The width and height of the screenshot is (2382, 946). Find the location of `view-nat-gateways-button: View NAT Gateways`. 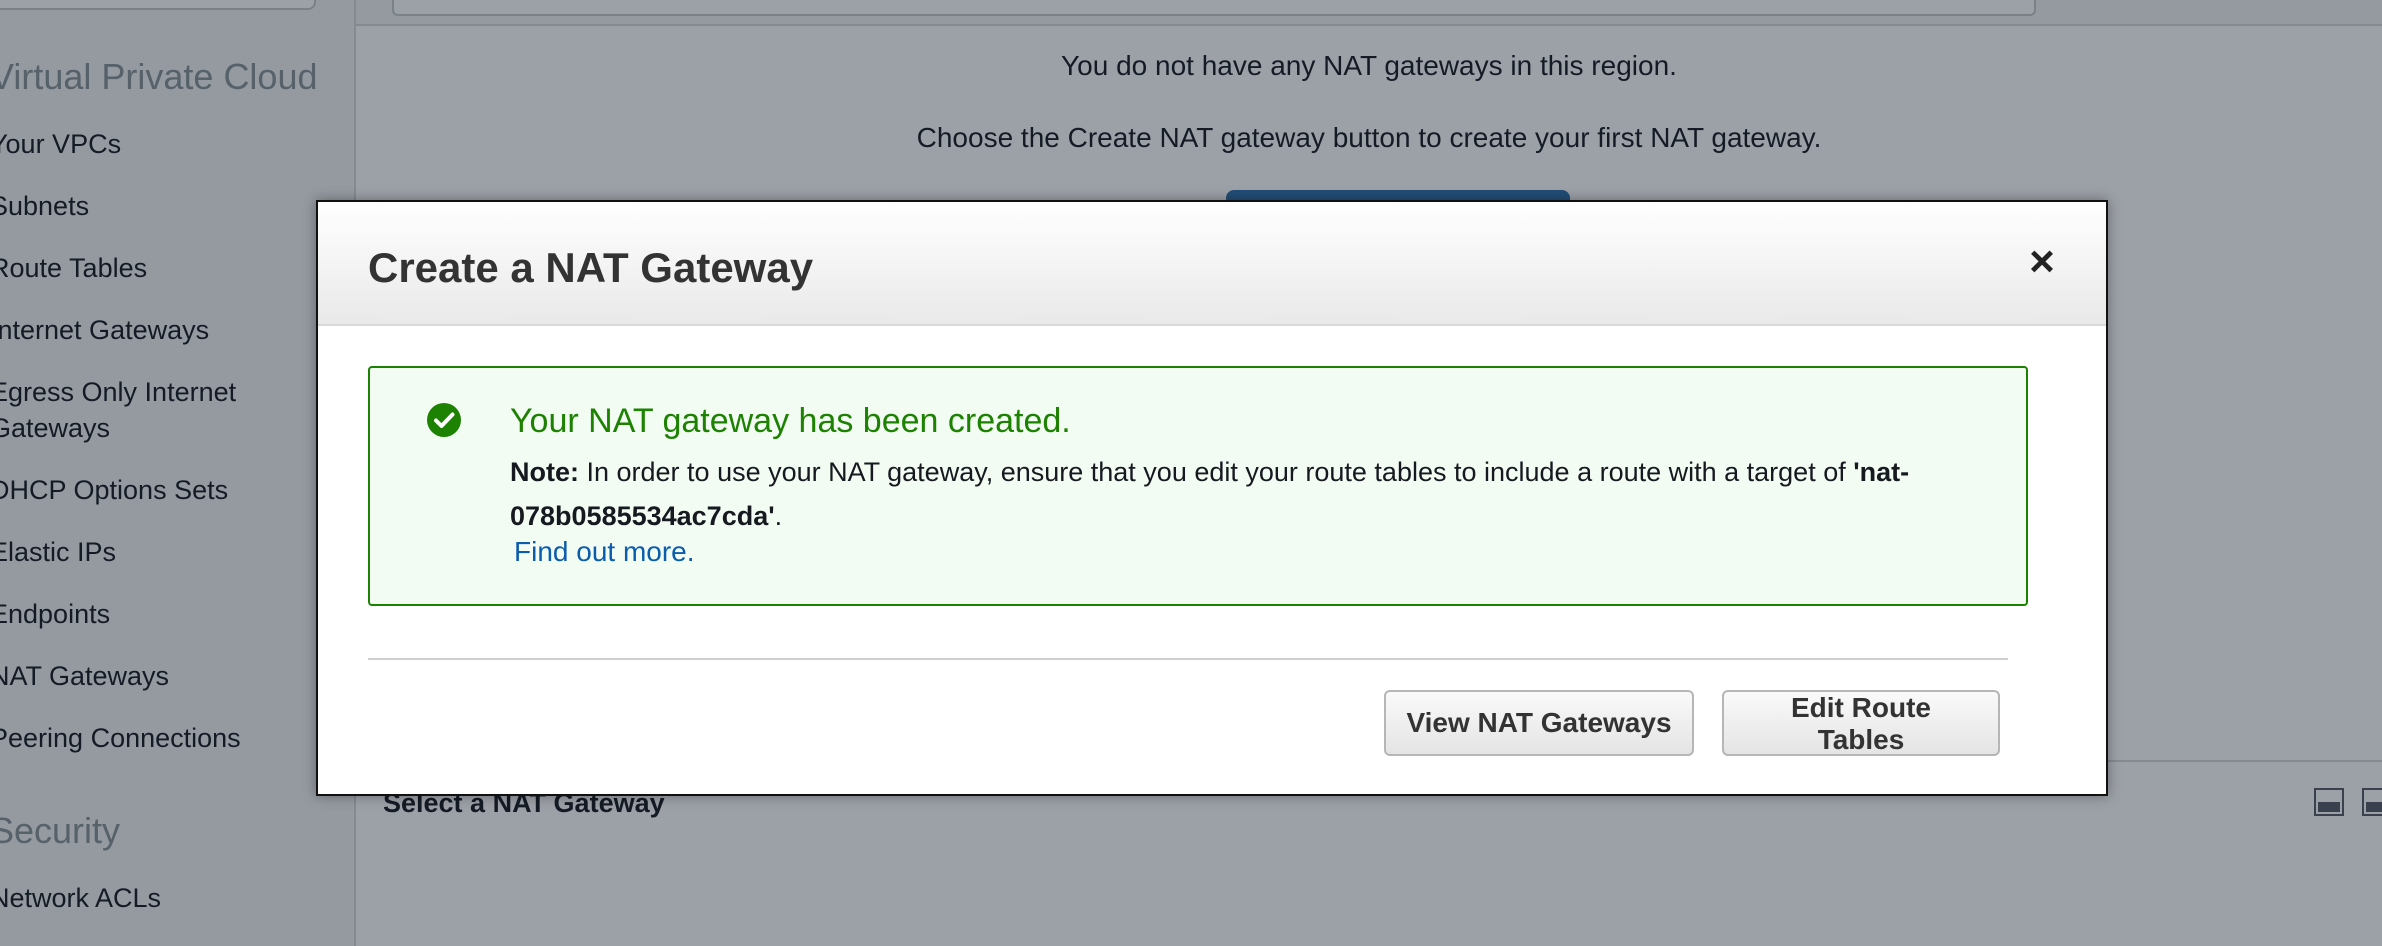

view-nat-gateways-button: View NAT Gateways is located at coordinates (1539, 723).